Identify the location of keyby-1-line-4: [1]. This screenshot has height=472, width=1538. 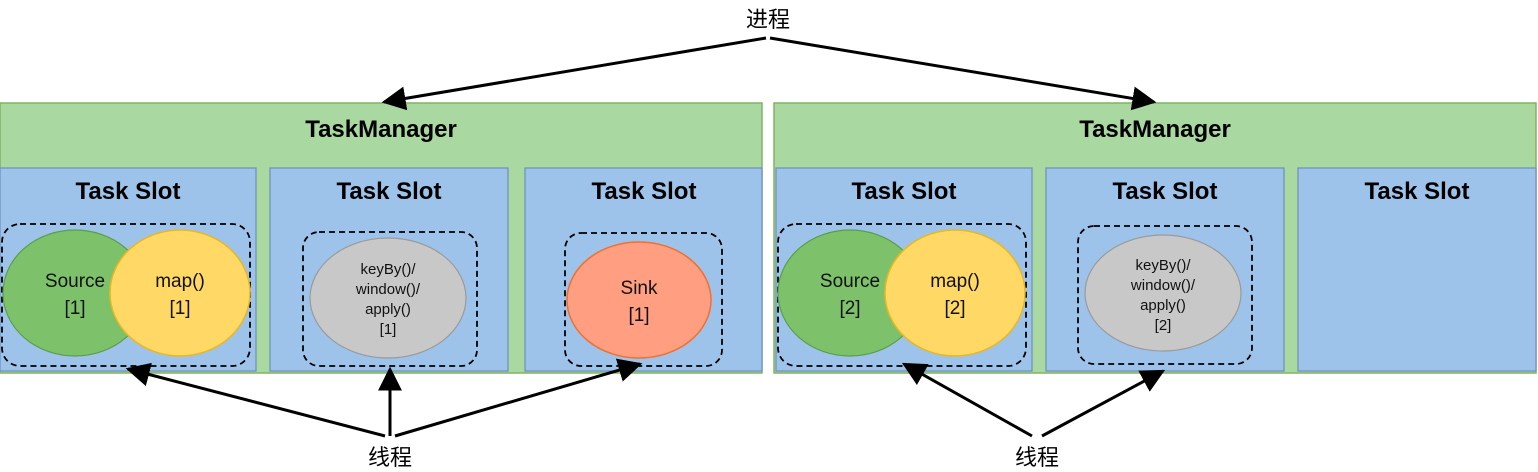
(388, 329).